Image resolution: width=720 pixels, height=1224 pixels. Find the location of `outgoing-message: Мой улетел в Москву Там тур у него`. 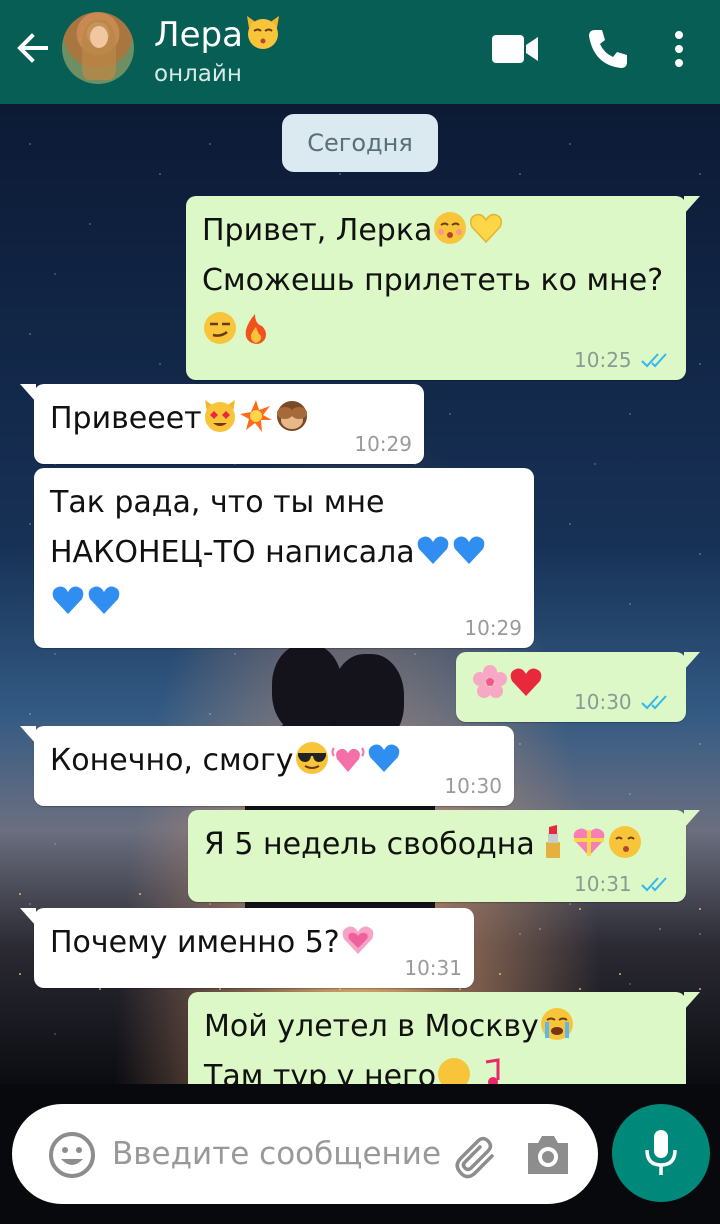

outgoing-message: Мой улетел в Москву Там тур у него is located at coordinates (444, 1038).